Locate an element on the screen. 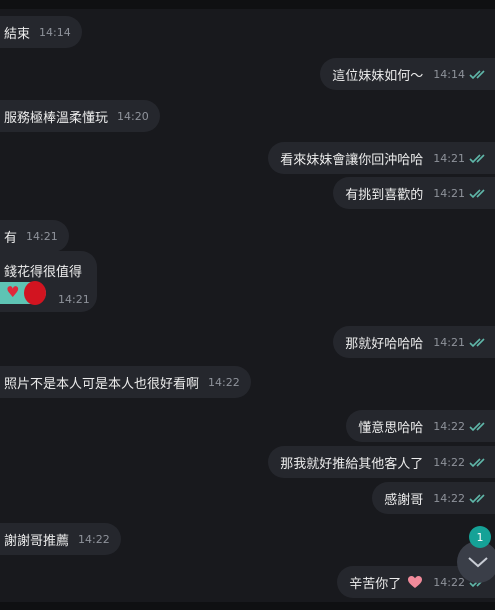 This screenshot has height=610, width=495. message-text: 結束 is located at coordinates (17, 34).